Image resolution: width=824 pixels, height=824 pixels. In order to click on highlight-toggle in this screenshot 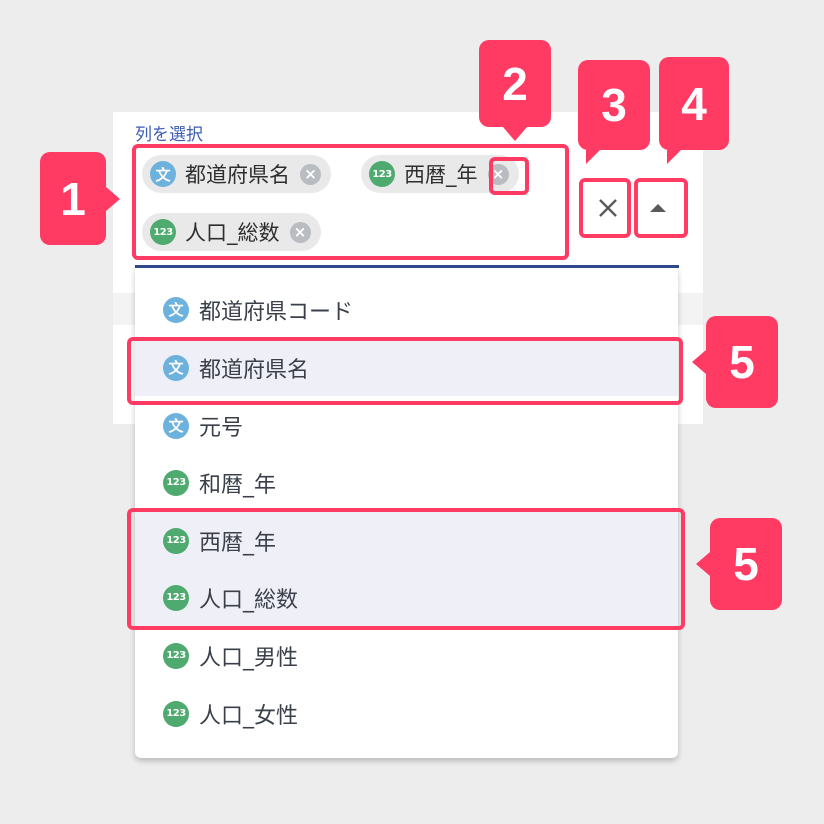, I will do `click(661, 208)`.